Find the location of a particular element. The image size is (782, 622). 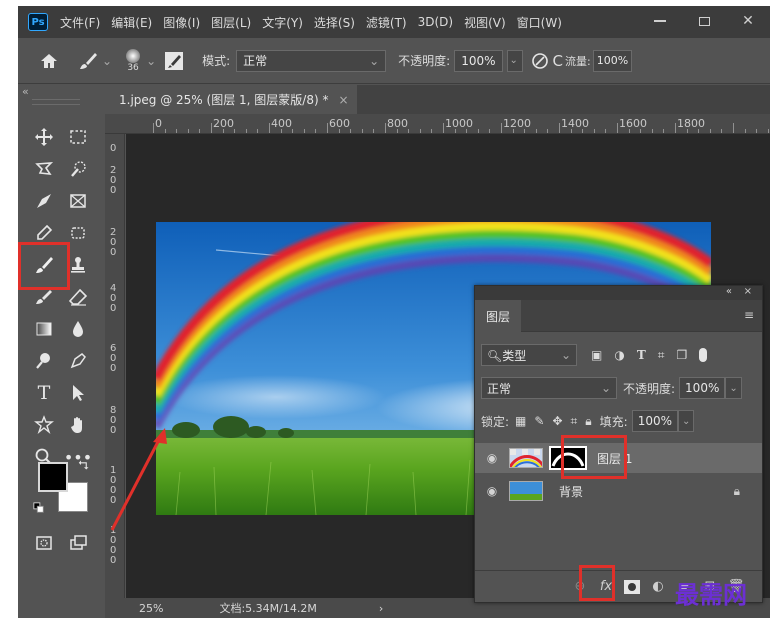

flow-input: 100% is located at coordinates (612, 60).